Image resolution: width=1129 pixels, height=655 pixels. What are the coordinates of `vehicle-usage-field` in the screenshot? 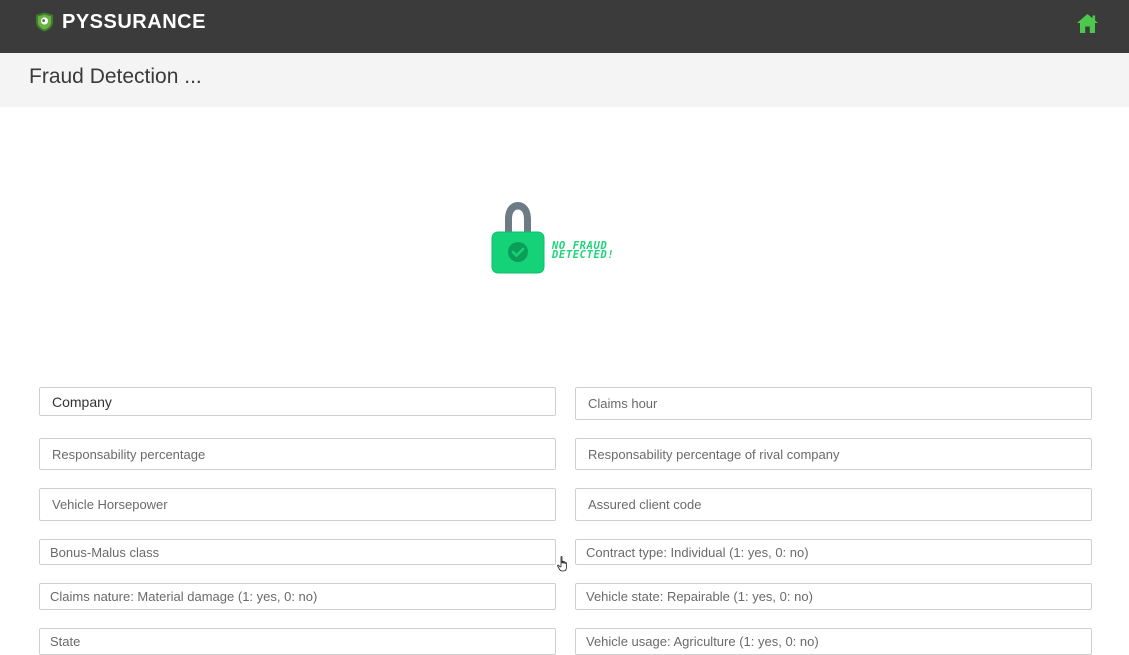 It's located at (833, 641).